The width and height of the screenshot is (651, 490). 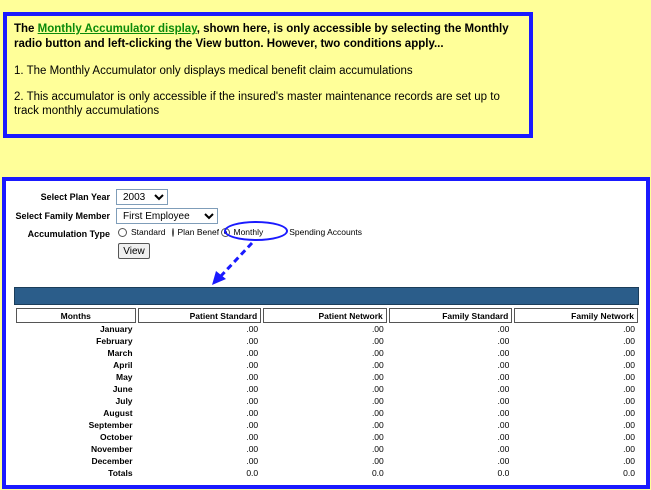 I want to click on monthly-accumulator-link: Monthly Accumulator display, so click(x=117, y=29).